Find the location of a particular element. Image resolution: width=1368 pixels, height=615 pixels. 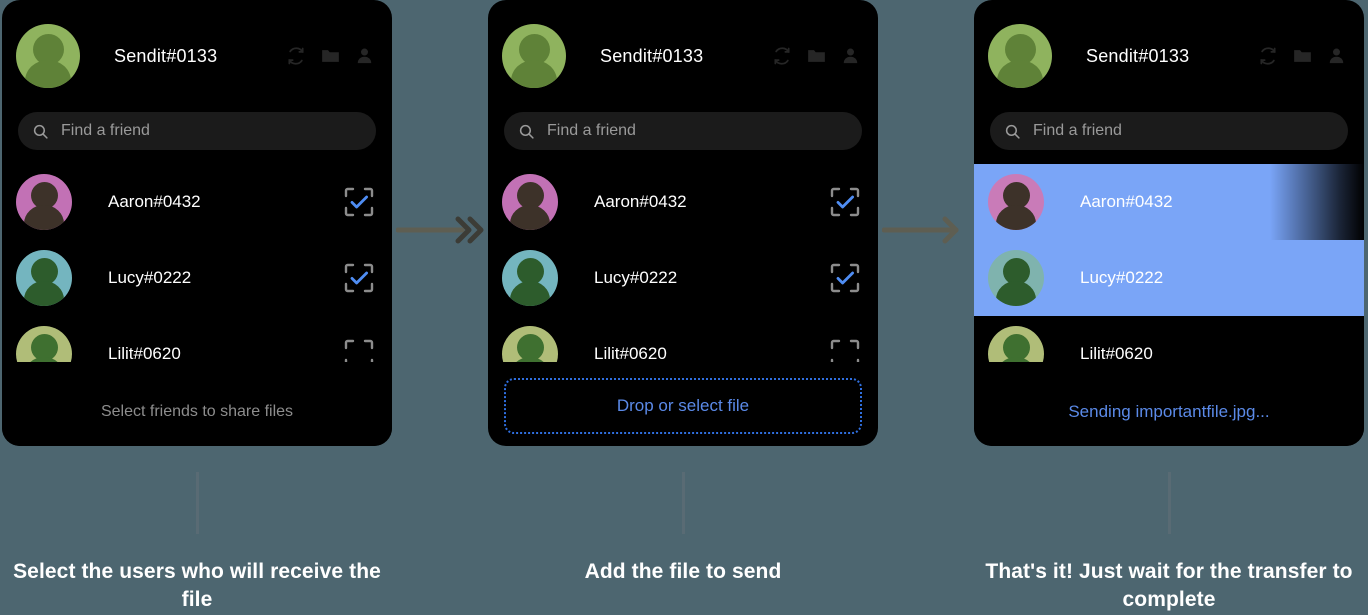

list-item-sending: Aaron#0432 is located at coordinates (1169, 202).